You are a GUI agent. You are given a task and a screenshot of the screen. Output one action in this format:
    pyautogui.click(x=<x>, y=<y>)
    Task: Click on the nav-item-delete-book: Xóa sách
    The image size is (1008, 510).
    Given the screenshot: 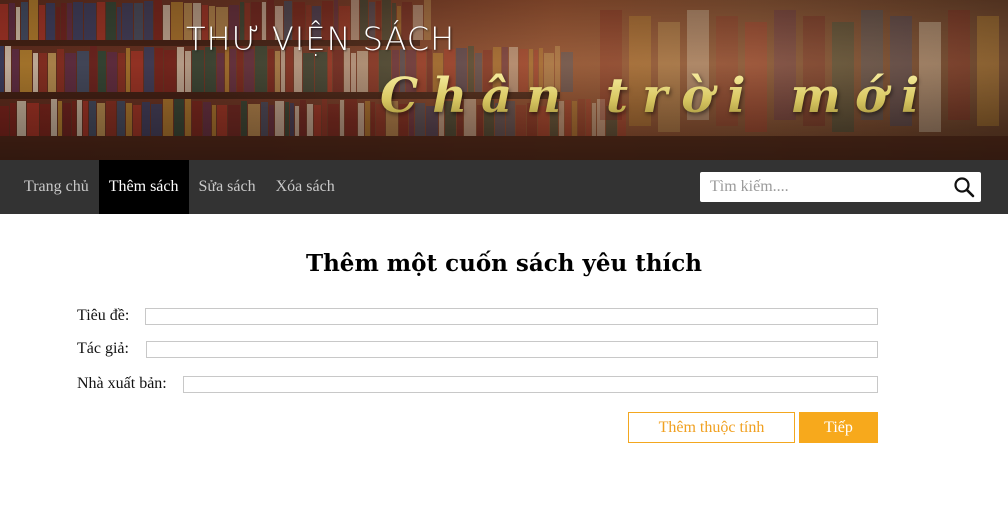 What is the action you would take?
    pyautogui.click(x=305, y=187)
    